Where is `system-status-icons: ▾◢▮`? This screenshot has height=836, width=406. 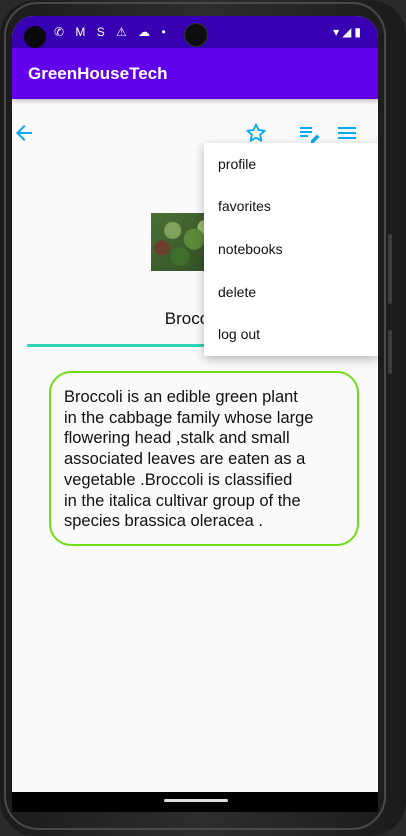 system-status-icons: ▾◢▮ is located at coordinates (348, 32).